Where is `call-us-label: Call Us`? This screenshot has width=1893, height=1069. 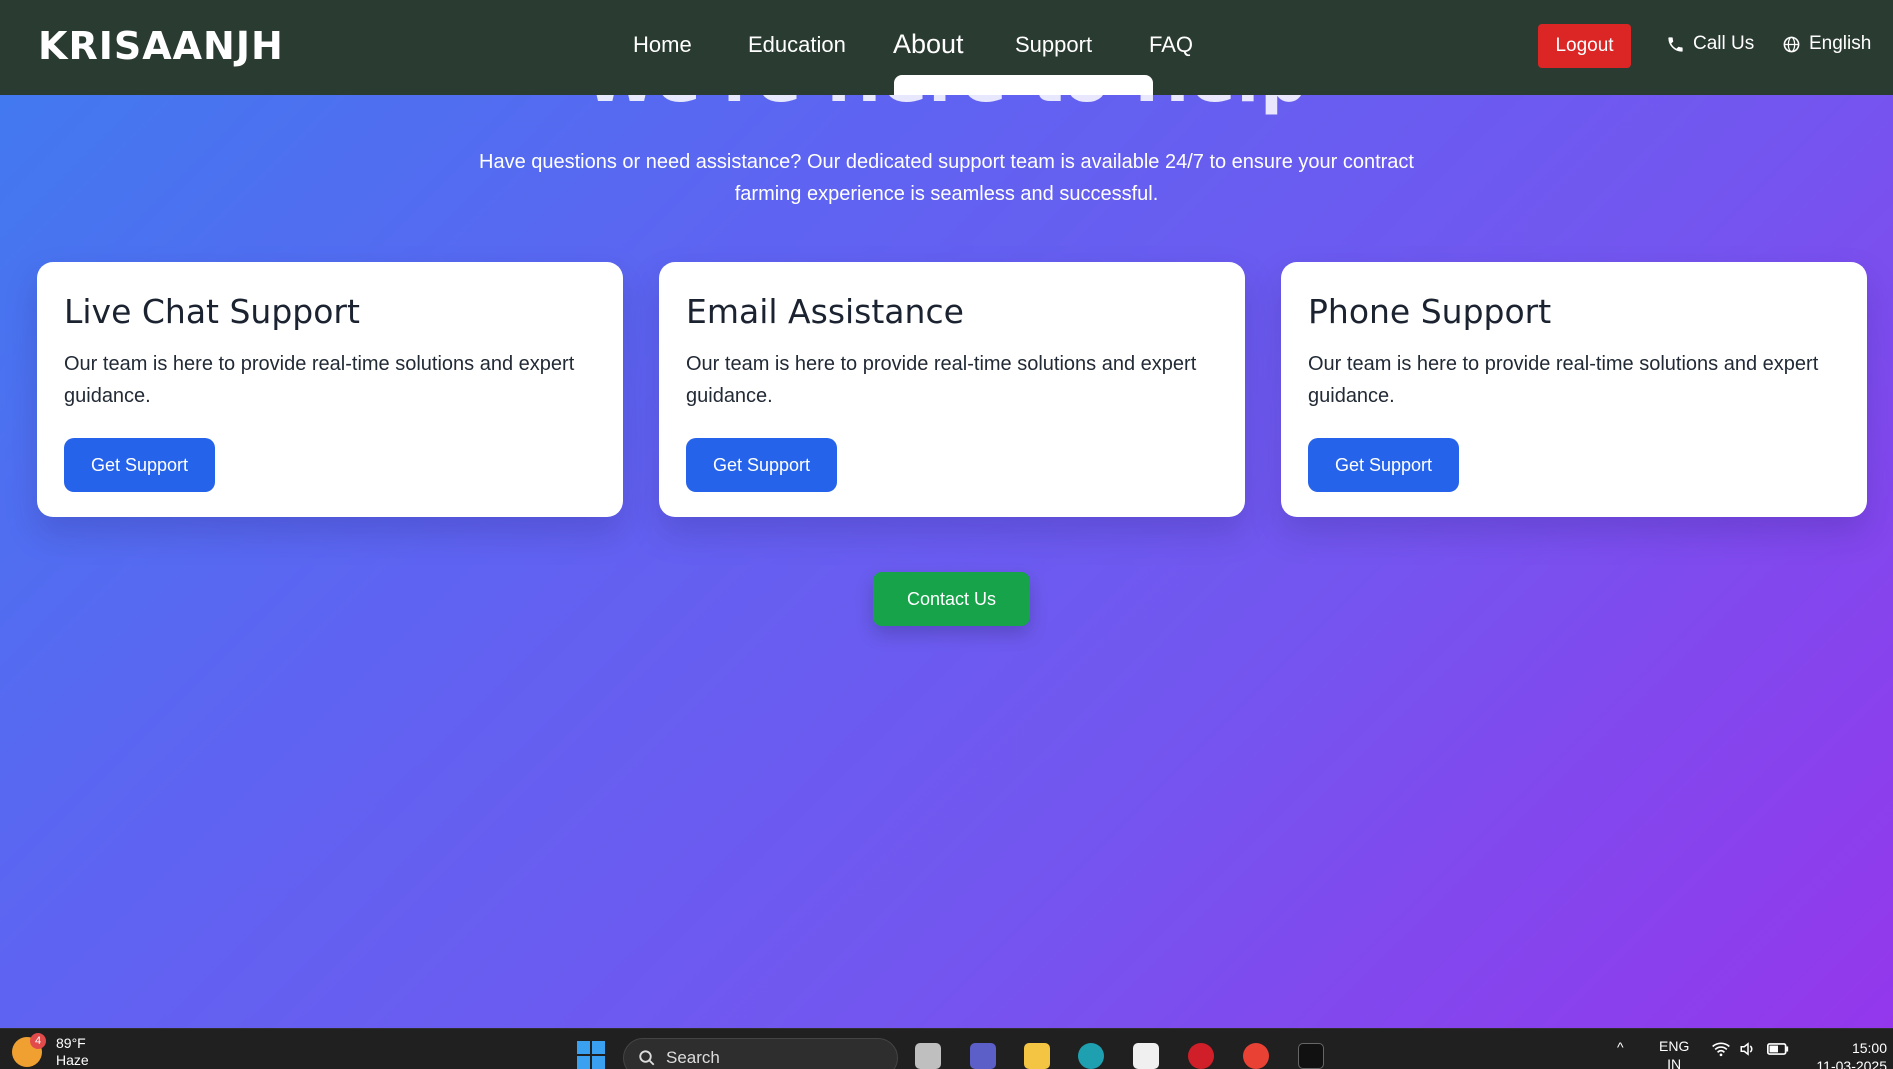
call-us-label: Call Us is located at coordinates (1724, 43).